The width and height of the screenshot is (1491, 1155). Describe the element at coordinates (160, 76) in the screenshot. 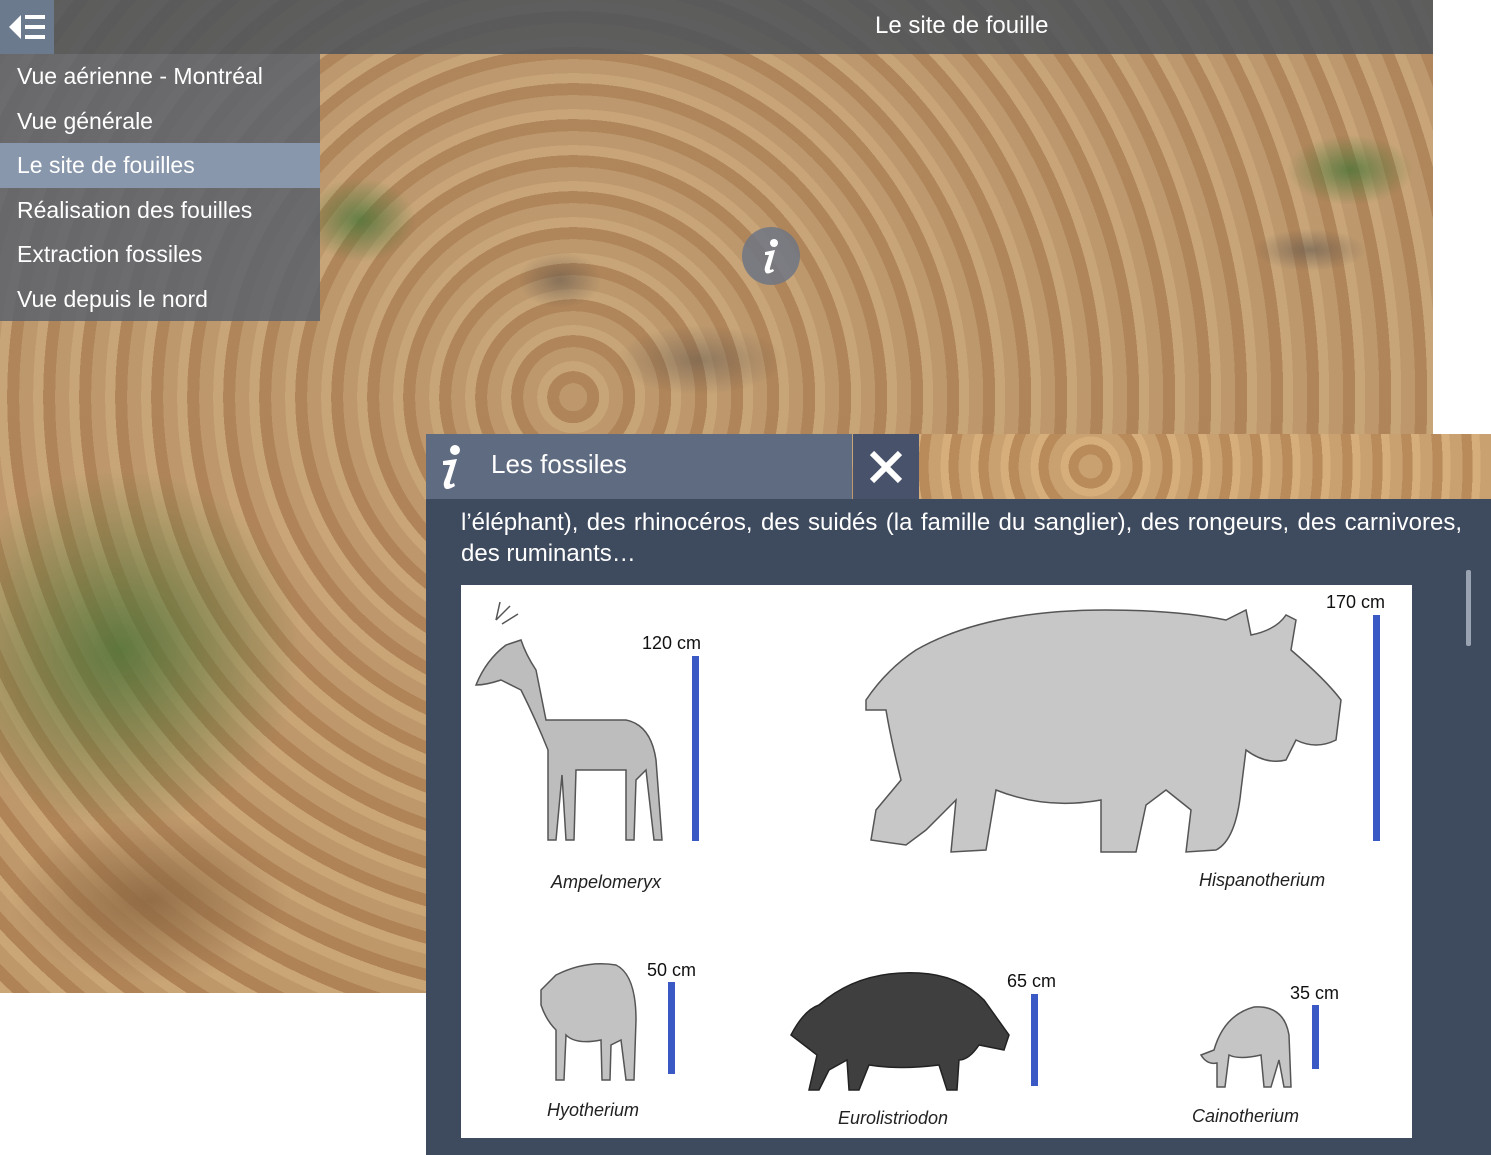

I see `menu-item-vue-aerienne: Vue aérienne - Montréal` at that location.